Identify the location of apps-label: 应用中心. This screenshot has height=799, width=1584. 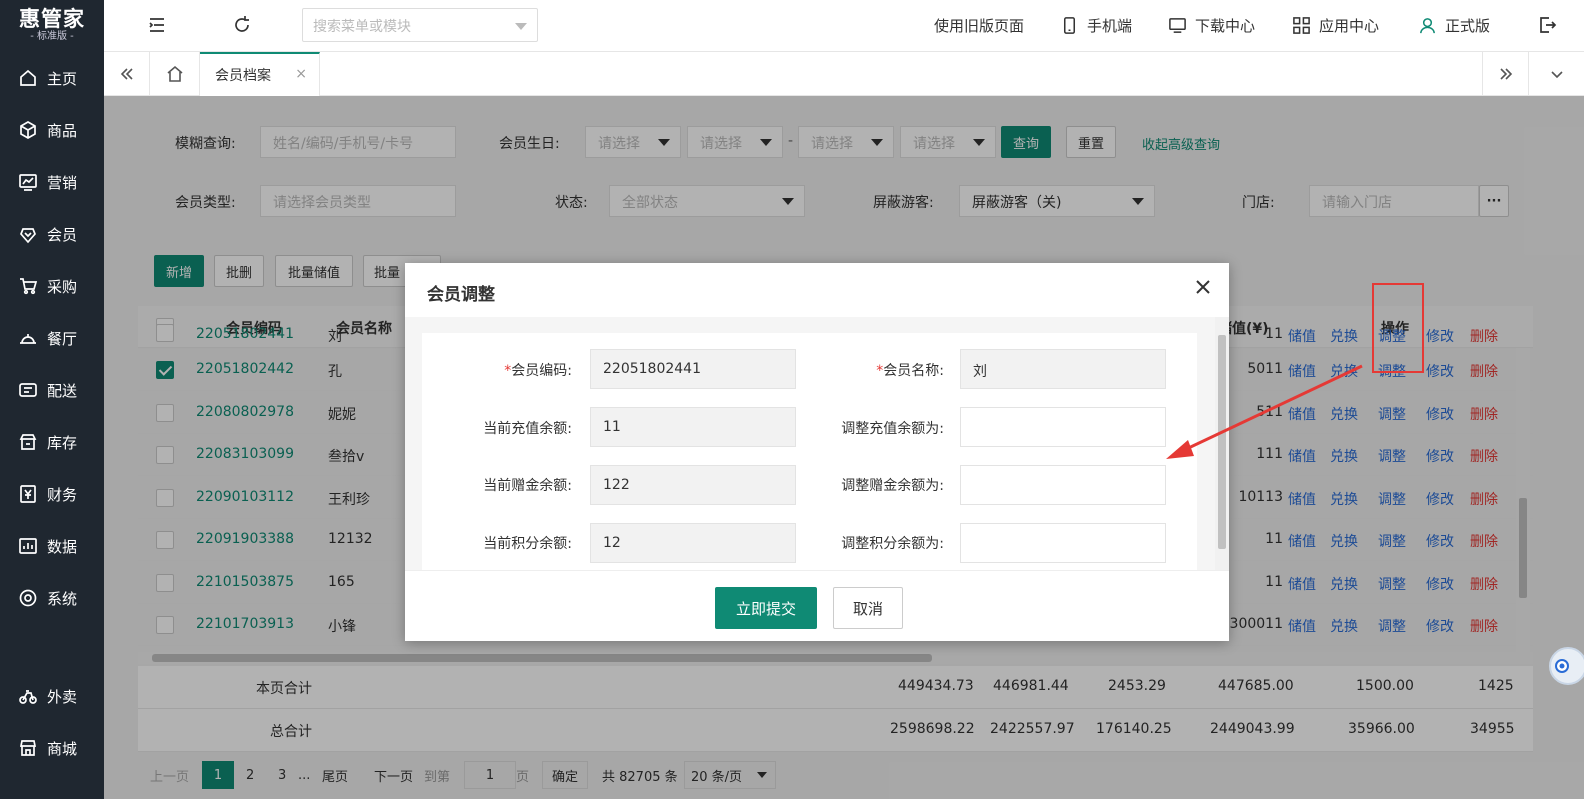
(1349, 26).